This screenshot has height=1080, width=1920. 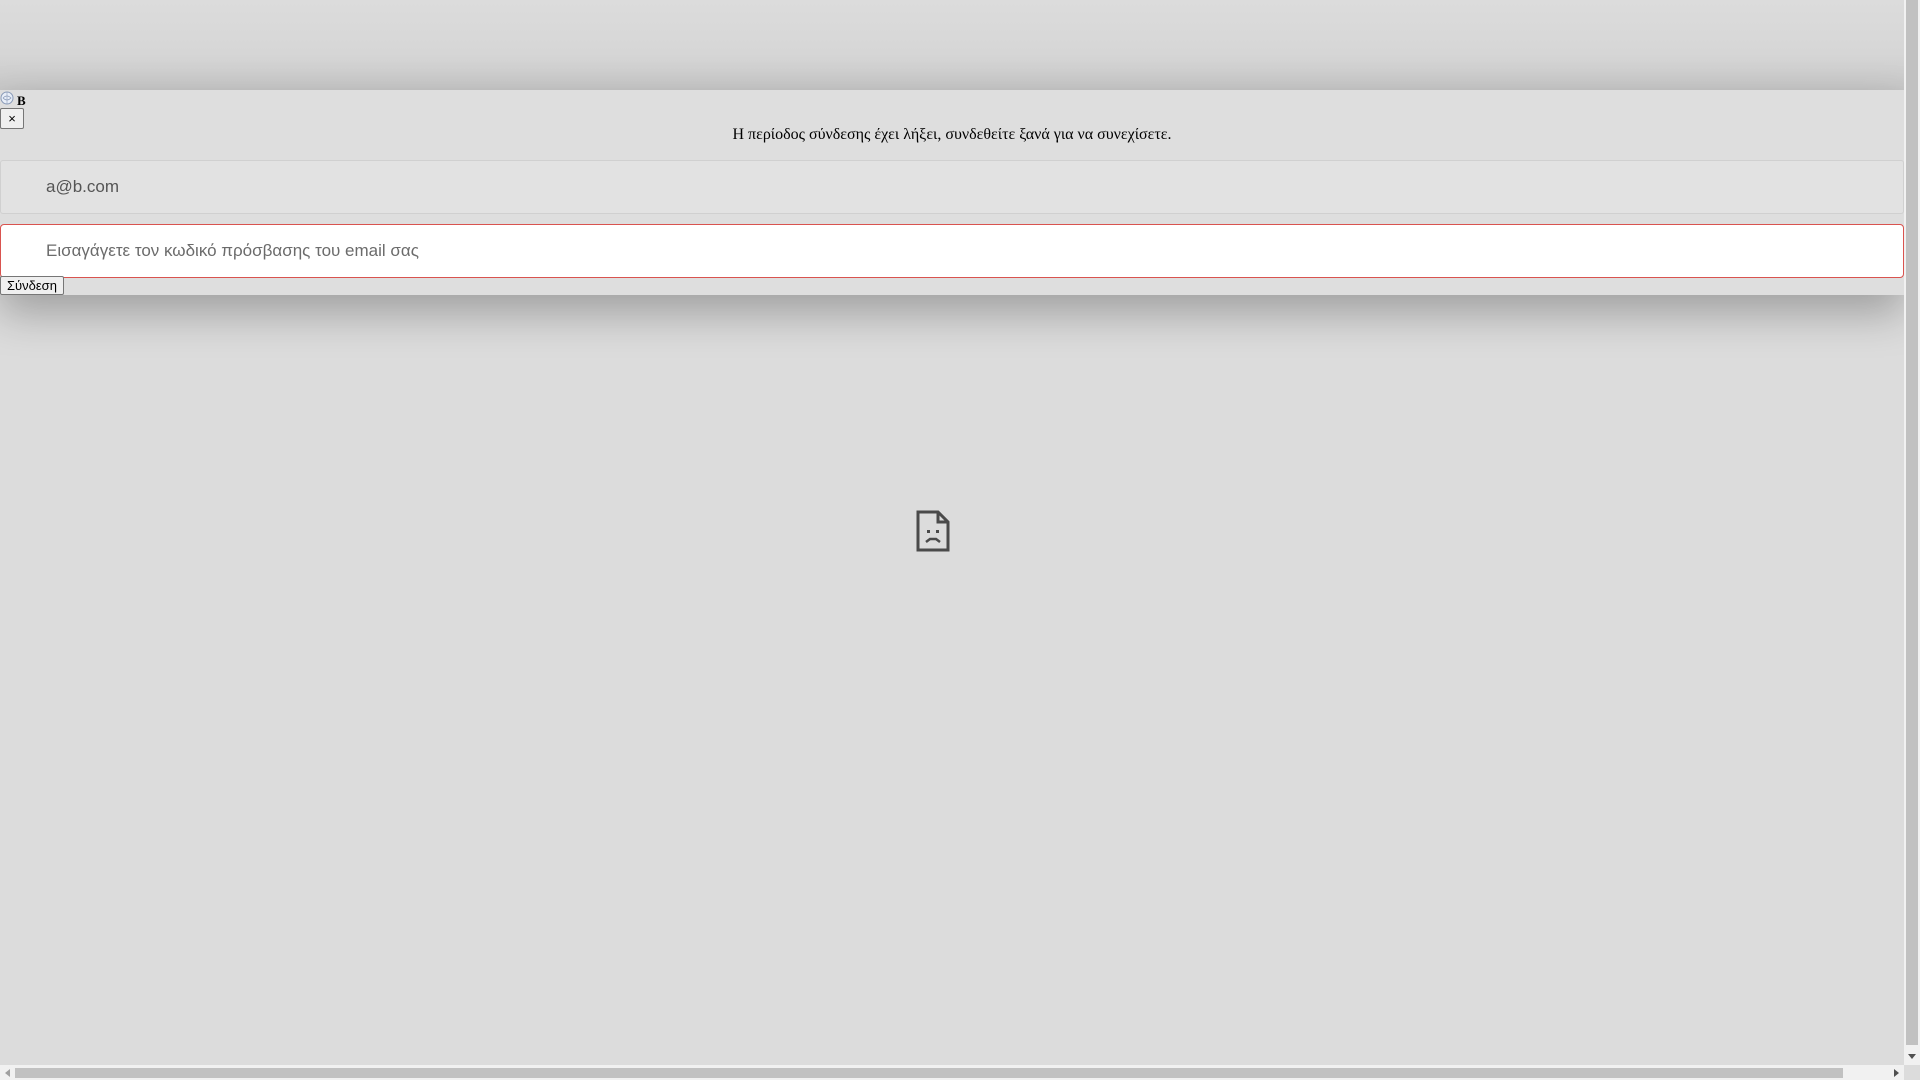 I want to click on password-field, so click(x=952, y=251).